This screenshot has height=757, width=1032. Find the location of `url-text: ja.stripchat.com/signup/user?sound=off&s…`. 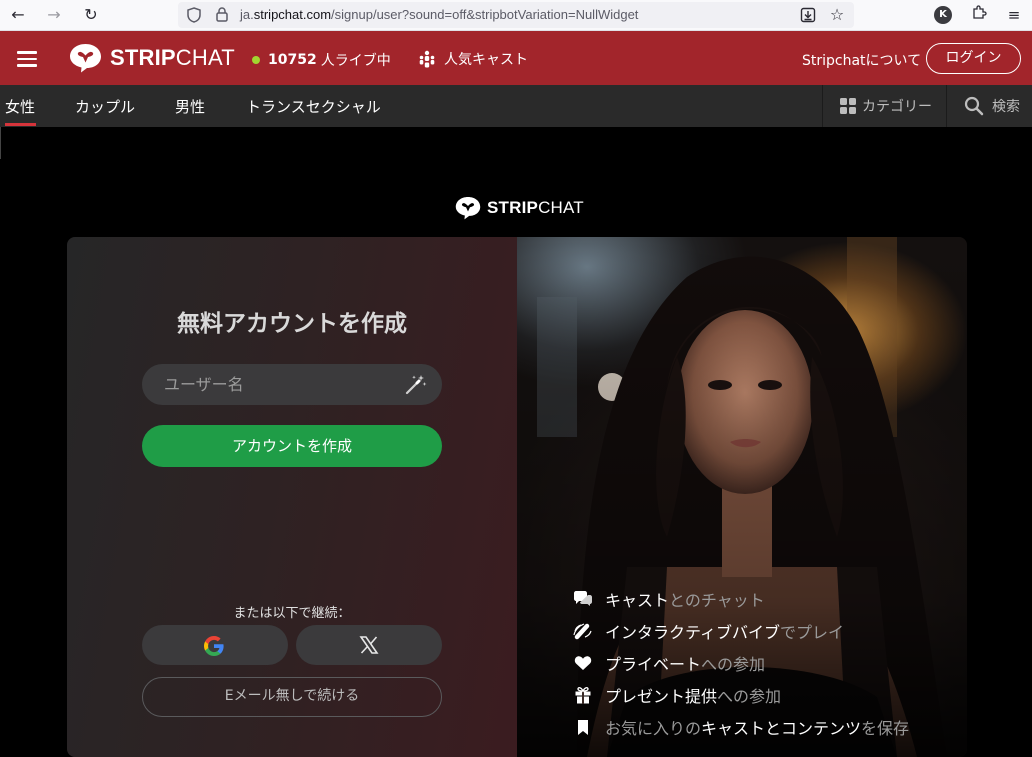

url-text: ja.stripchat.com/signup/user?sound=off&s… is located at coordinates (439, 14).